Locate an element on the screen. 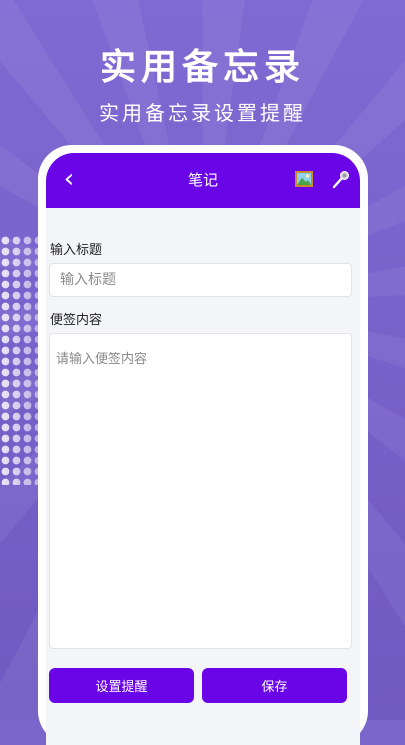 This screenshot has width=405, height=745. microphone-icon is located at coordinates (341, 179).